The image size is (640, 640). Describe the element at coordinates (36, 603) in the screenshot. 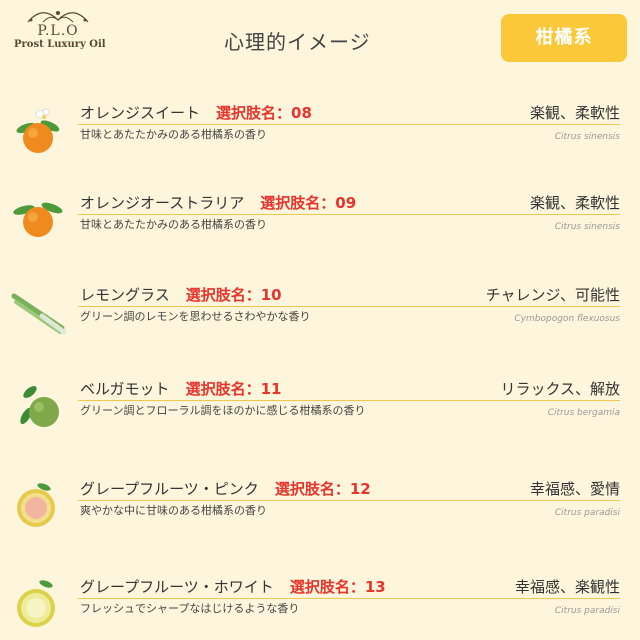

I see `white-grapefruit-icon` at that location.